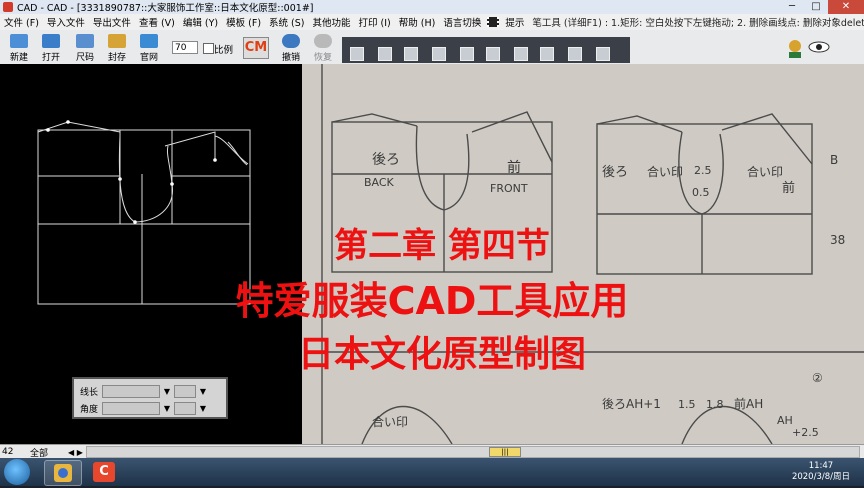 The width and height of the screenshot is (864, 488). I want to click on page-tab-bar: 42 全部 ◀ ▶ |||, so click(432, 451).